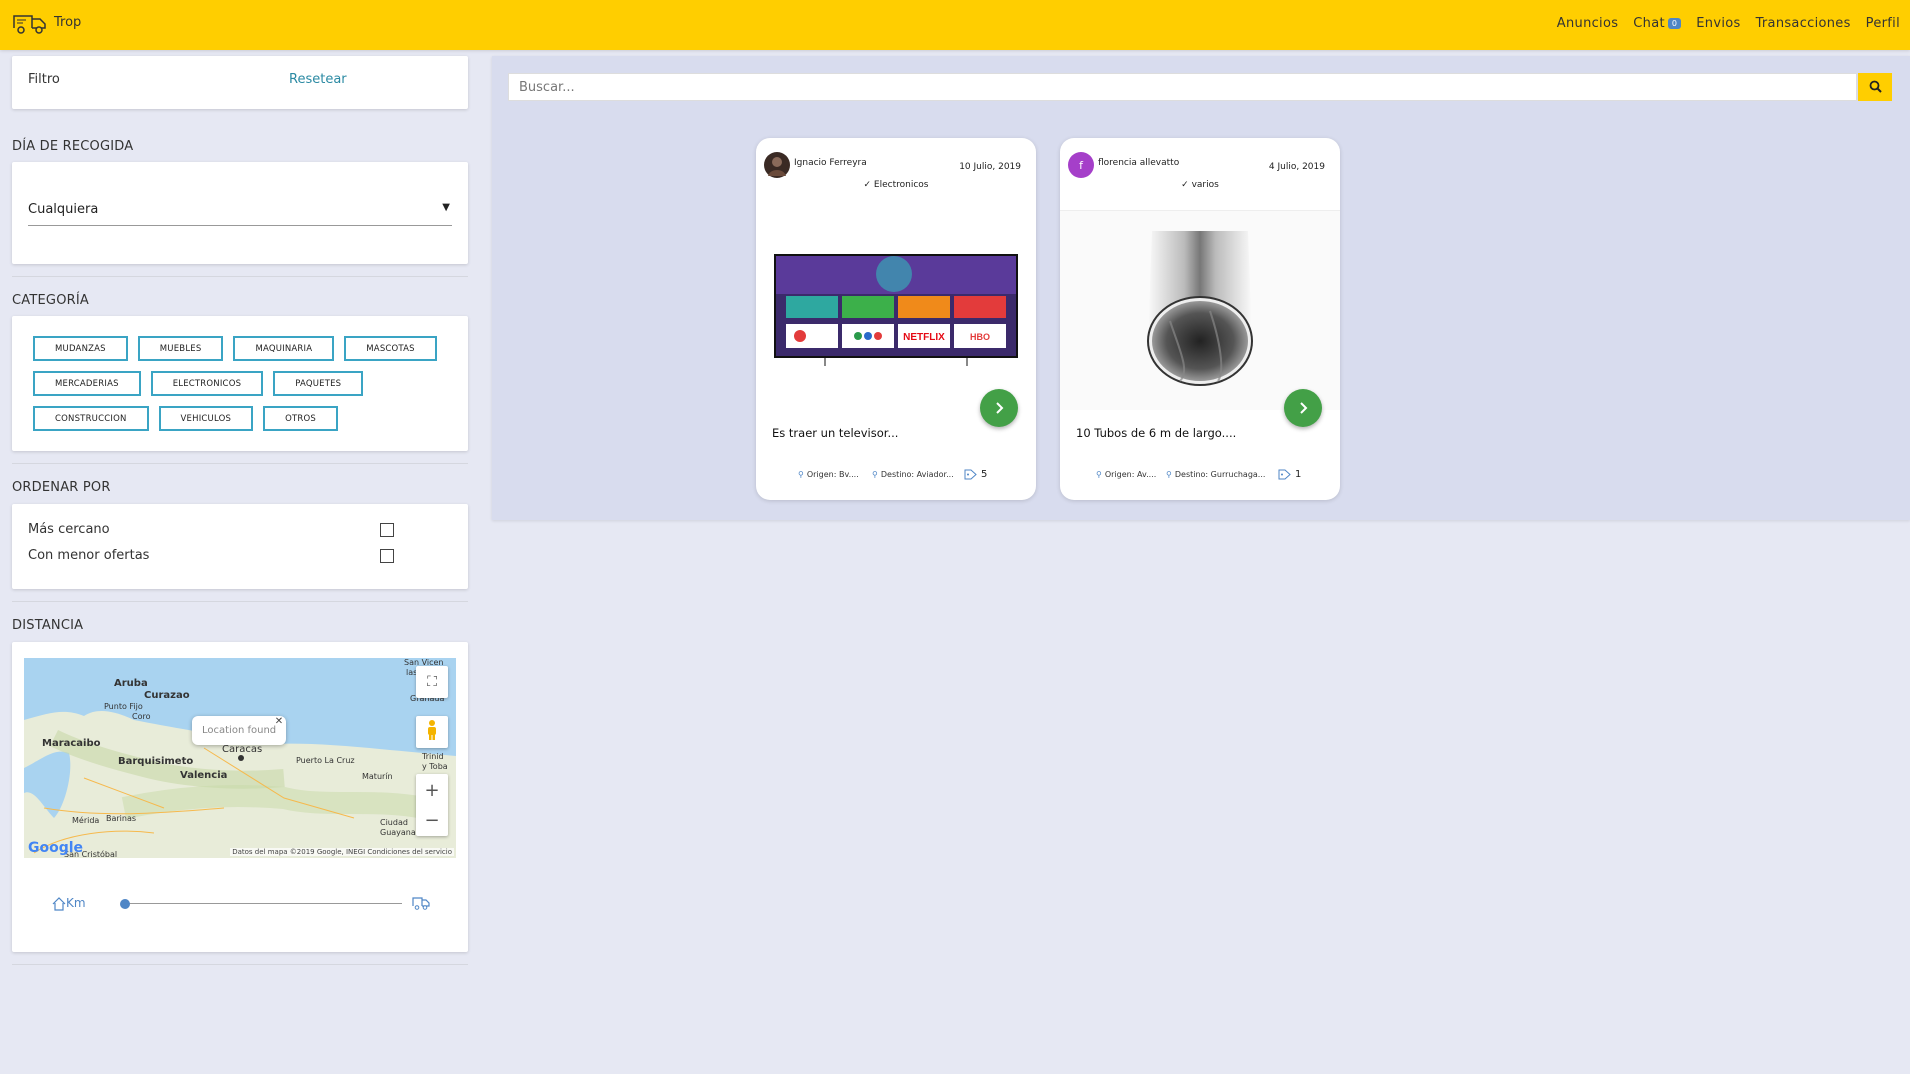 The image size is (1910, 1074). What do you see at coordinates (446, 207) in the screenshot?
I see `dropdown-caret-icon: ▼` at bounding box center [446, 207].